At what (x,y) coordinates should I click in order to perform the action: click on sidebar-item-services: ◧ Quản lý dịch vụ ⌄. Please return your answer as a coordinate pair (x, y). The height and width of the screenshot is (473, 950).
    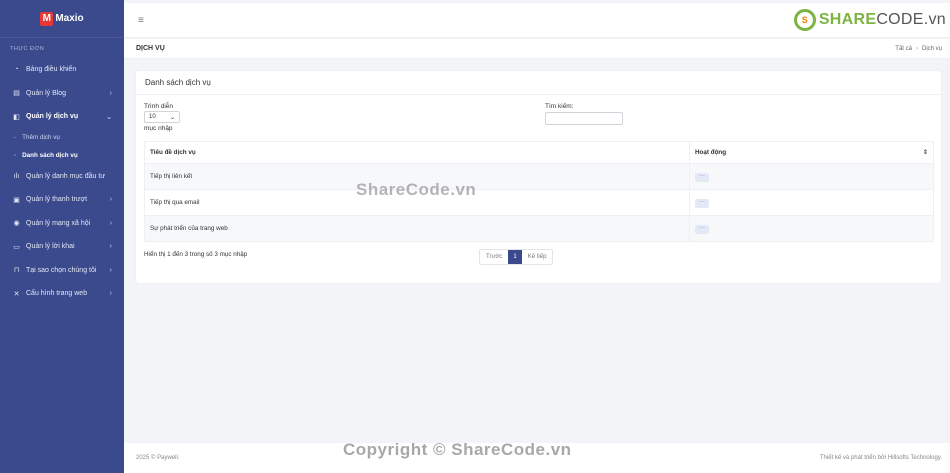
    Looking at the image, I should click on (62, 117).